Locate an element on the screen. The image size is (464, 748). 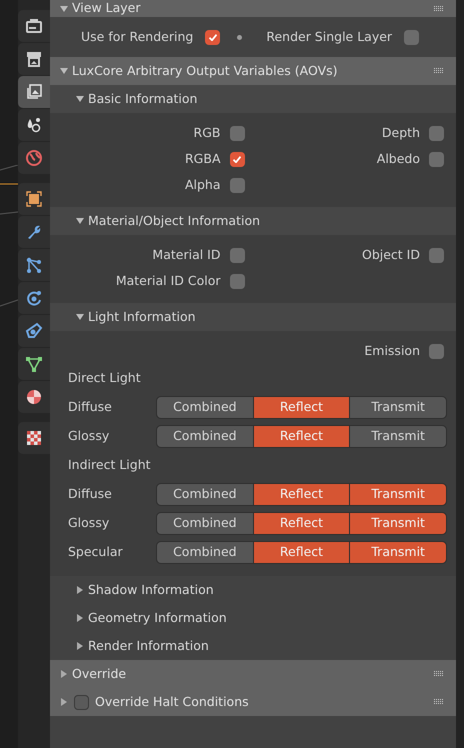
group-label: Indirect Light is located at coordinates (109, 465).